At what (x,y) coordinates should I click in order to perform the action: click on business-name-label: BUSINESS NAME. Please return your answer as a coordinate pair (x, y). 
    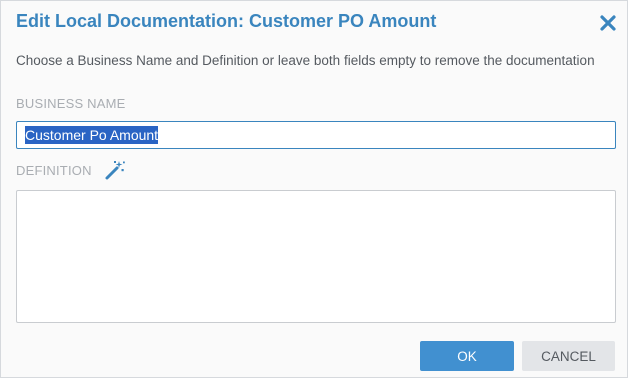
    Looking at the image, I should click on (71, 103).